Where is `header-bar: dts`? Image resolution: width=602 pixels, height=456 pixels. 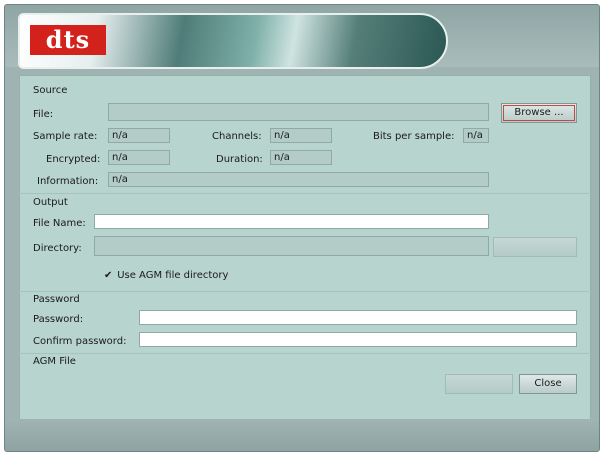
header-bar: dts is located at coordinates (302, 37).